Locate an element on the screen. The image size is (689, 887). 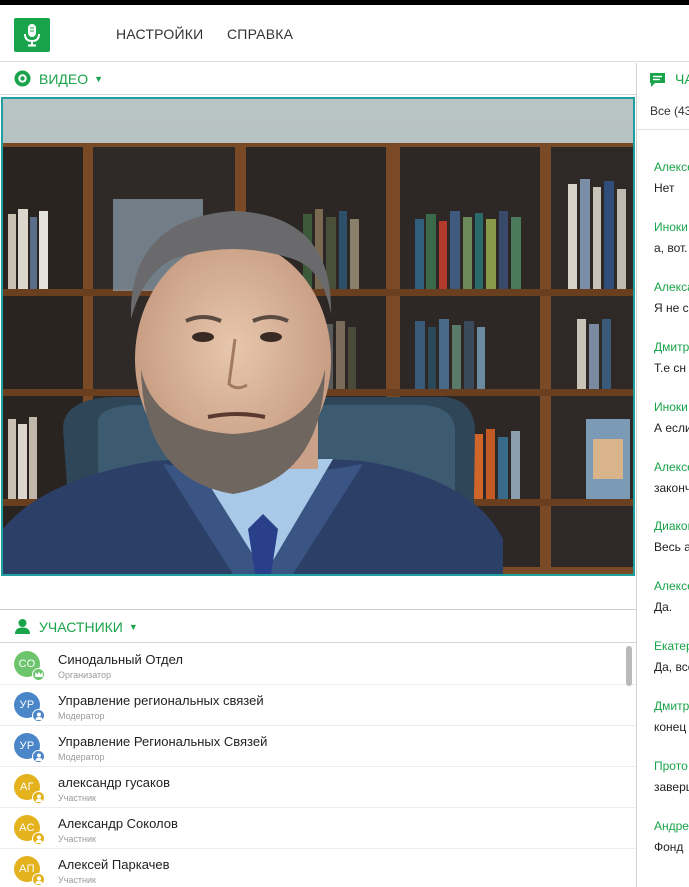
chat-message-text: А если is located at coordinates (671, 427).